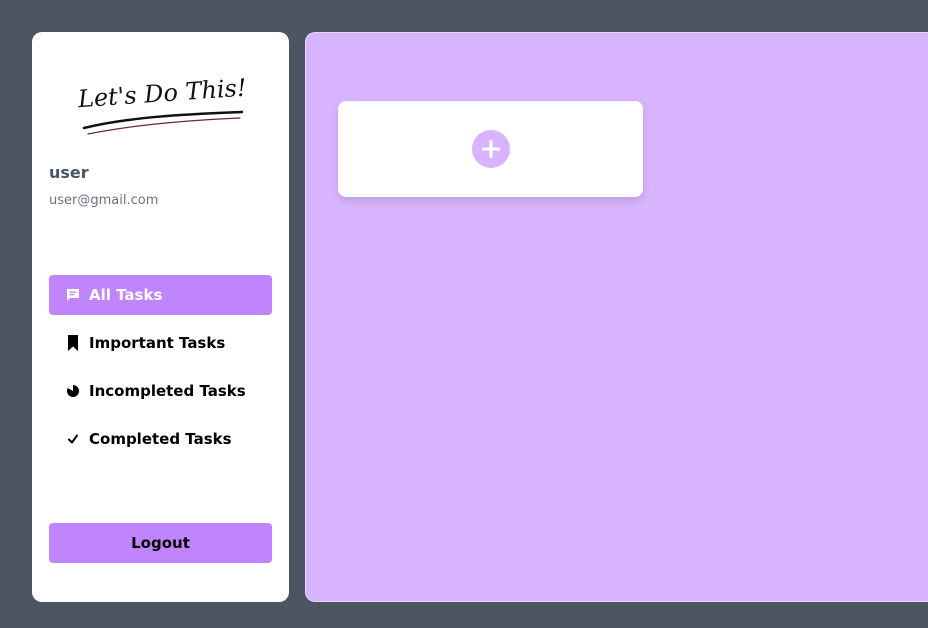 This screenshot has width=928, height=628. I want to click on logo: Let's Do This!, so click(161, 104).